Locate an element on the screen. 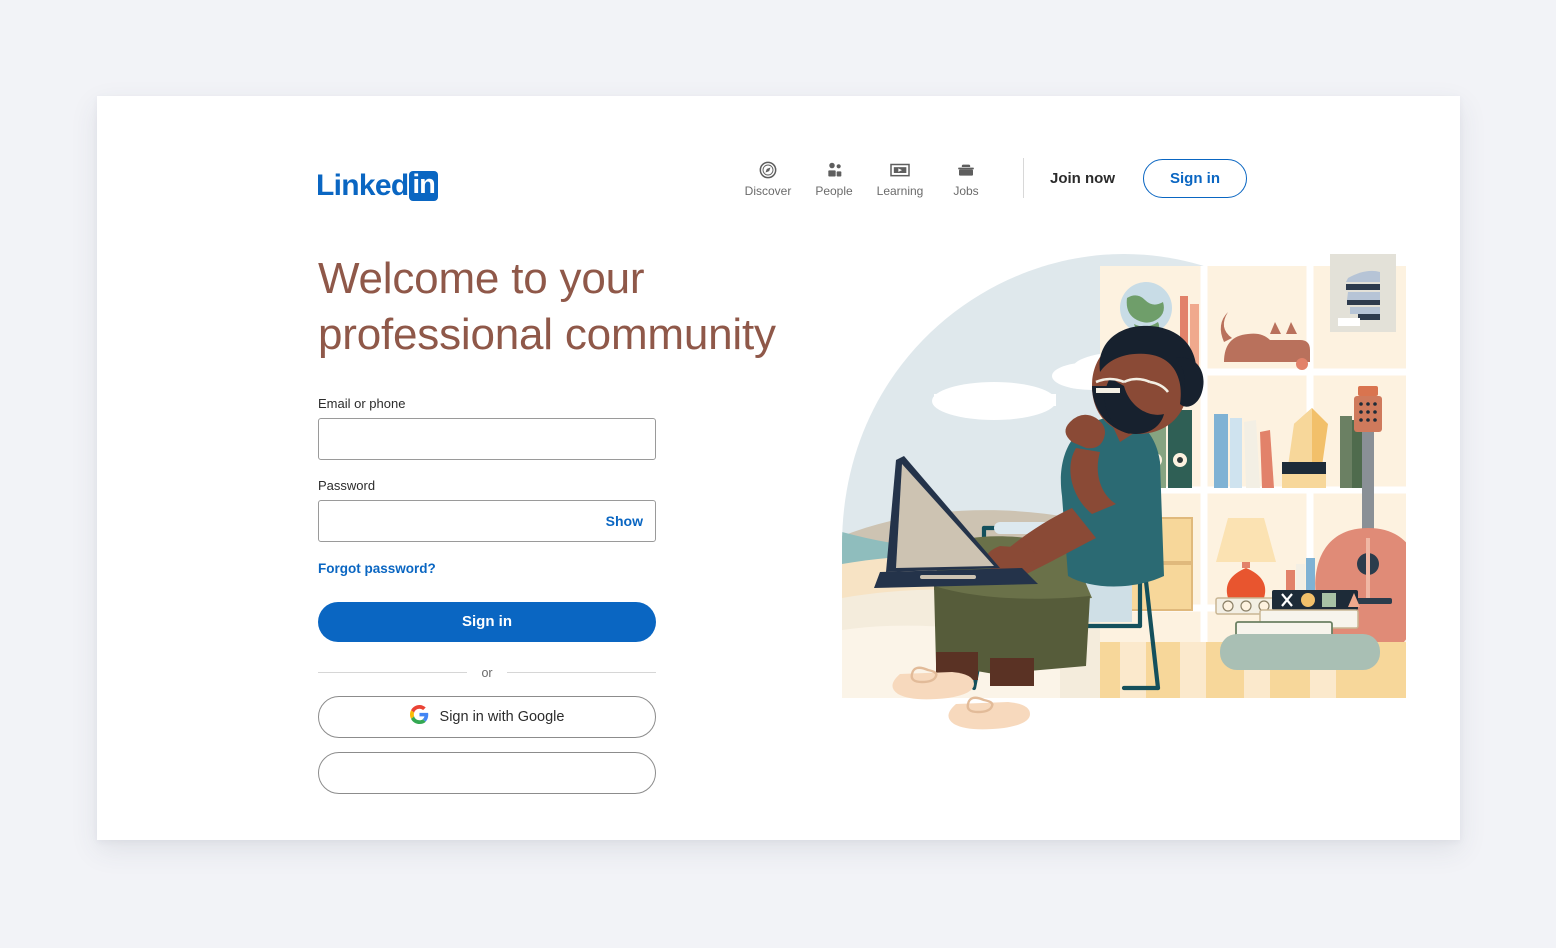  nav-label-discover: Discover is located at coordinates (768, 191).